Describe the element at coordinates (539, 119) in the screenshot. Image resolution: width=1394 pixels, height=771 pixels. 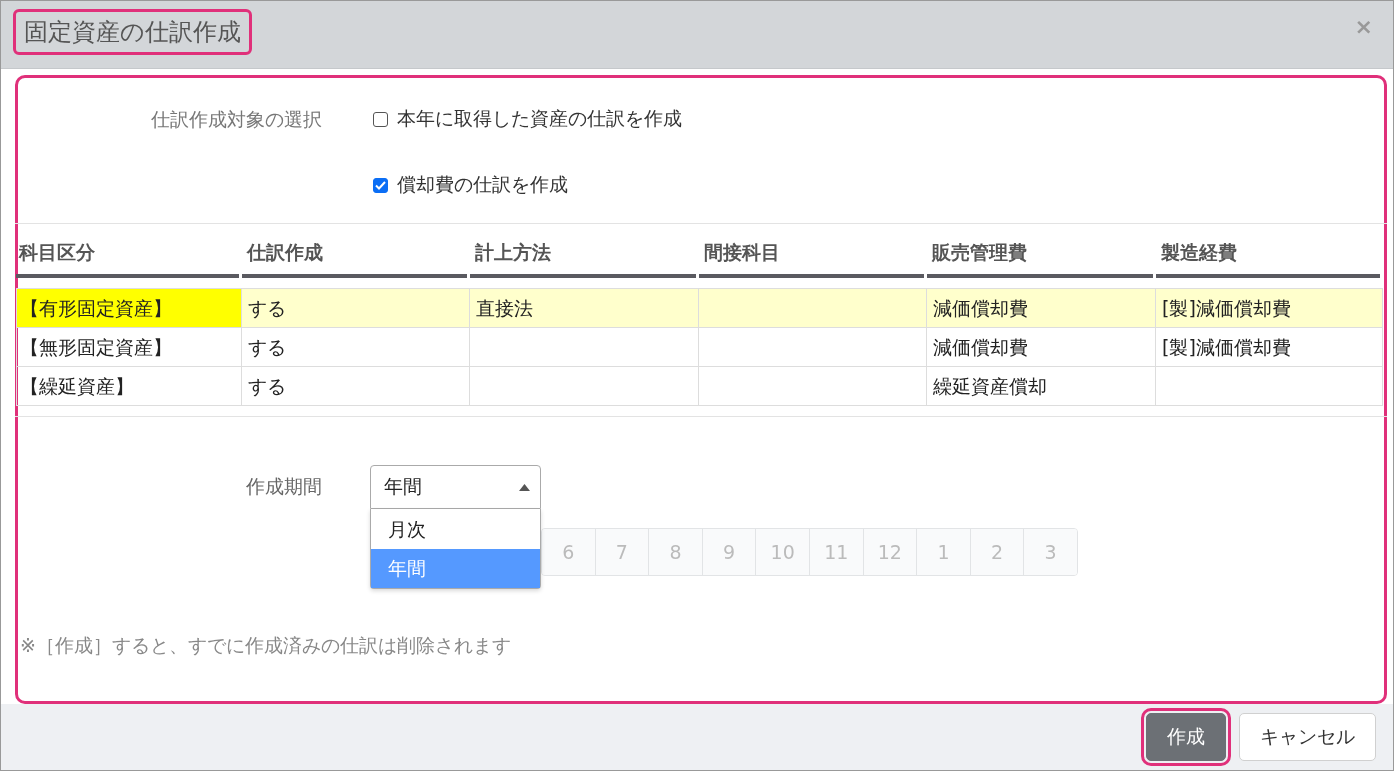
I see `checkbox-label: 本年に取得した資産の仕訳を作成` at that location.